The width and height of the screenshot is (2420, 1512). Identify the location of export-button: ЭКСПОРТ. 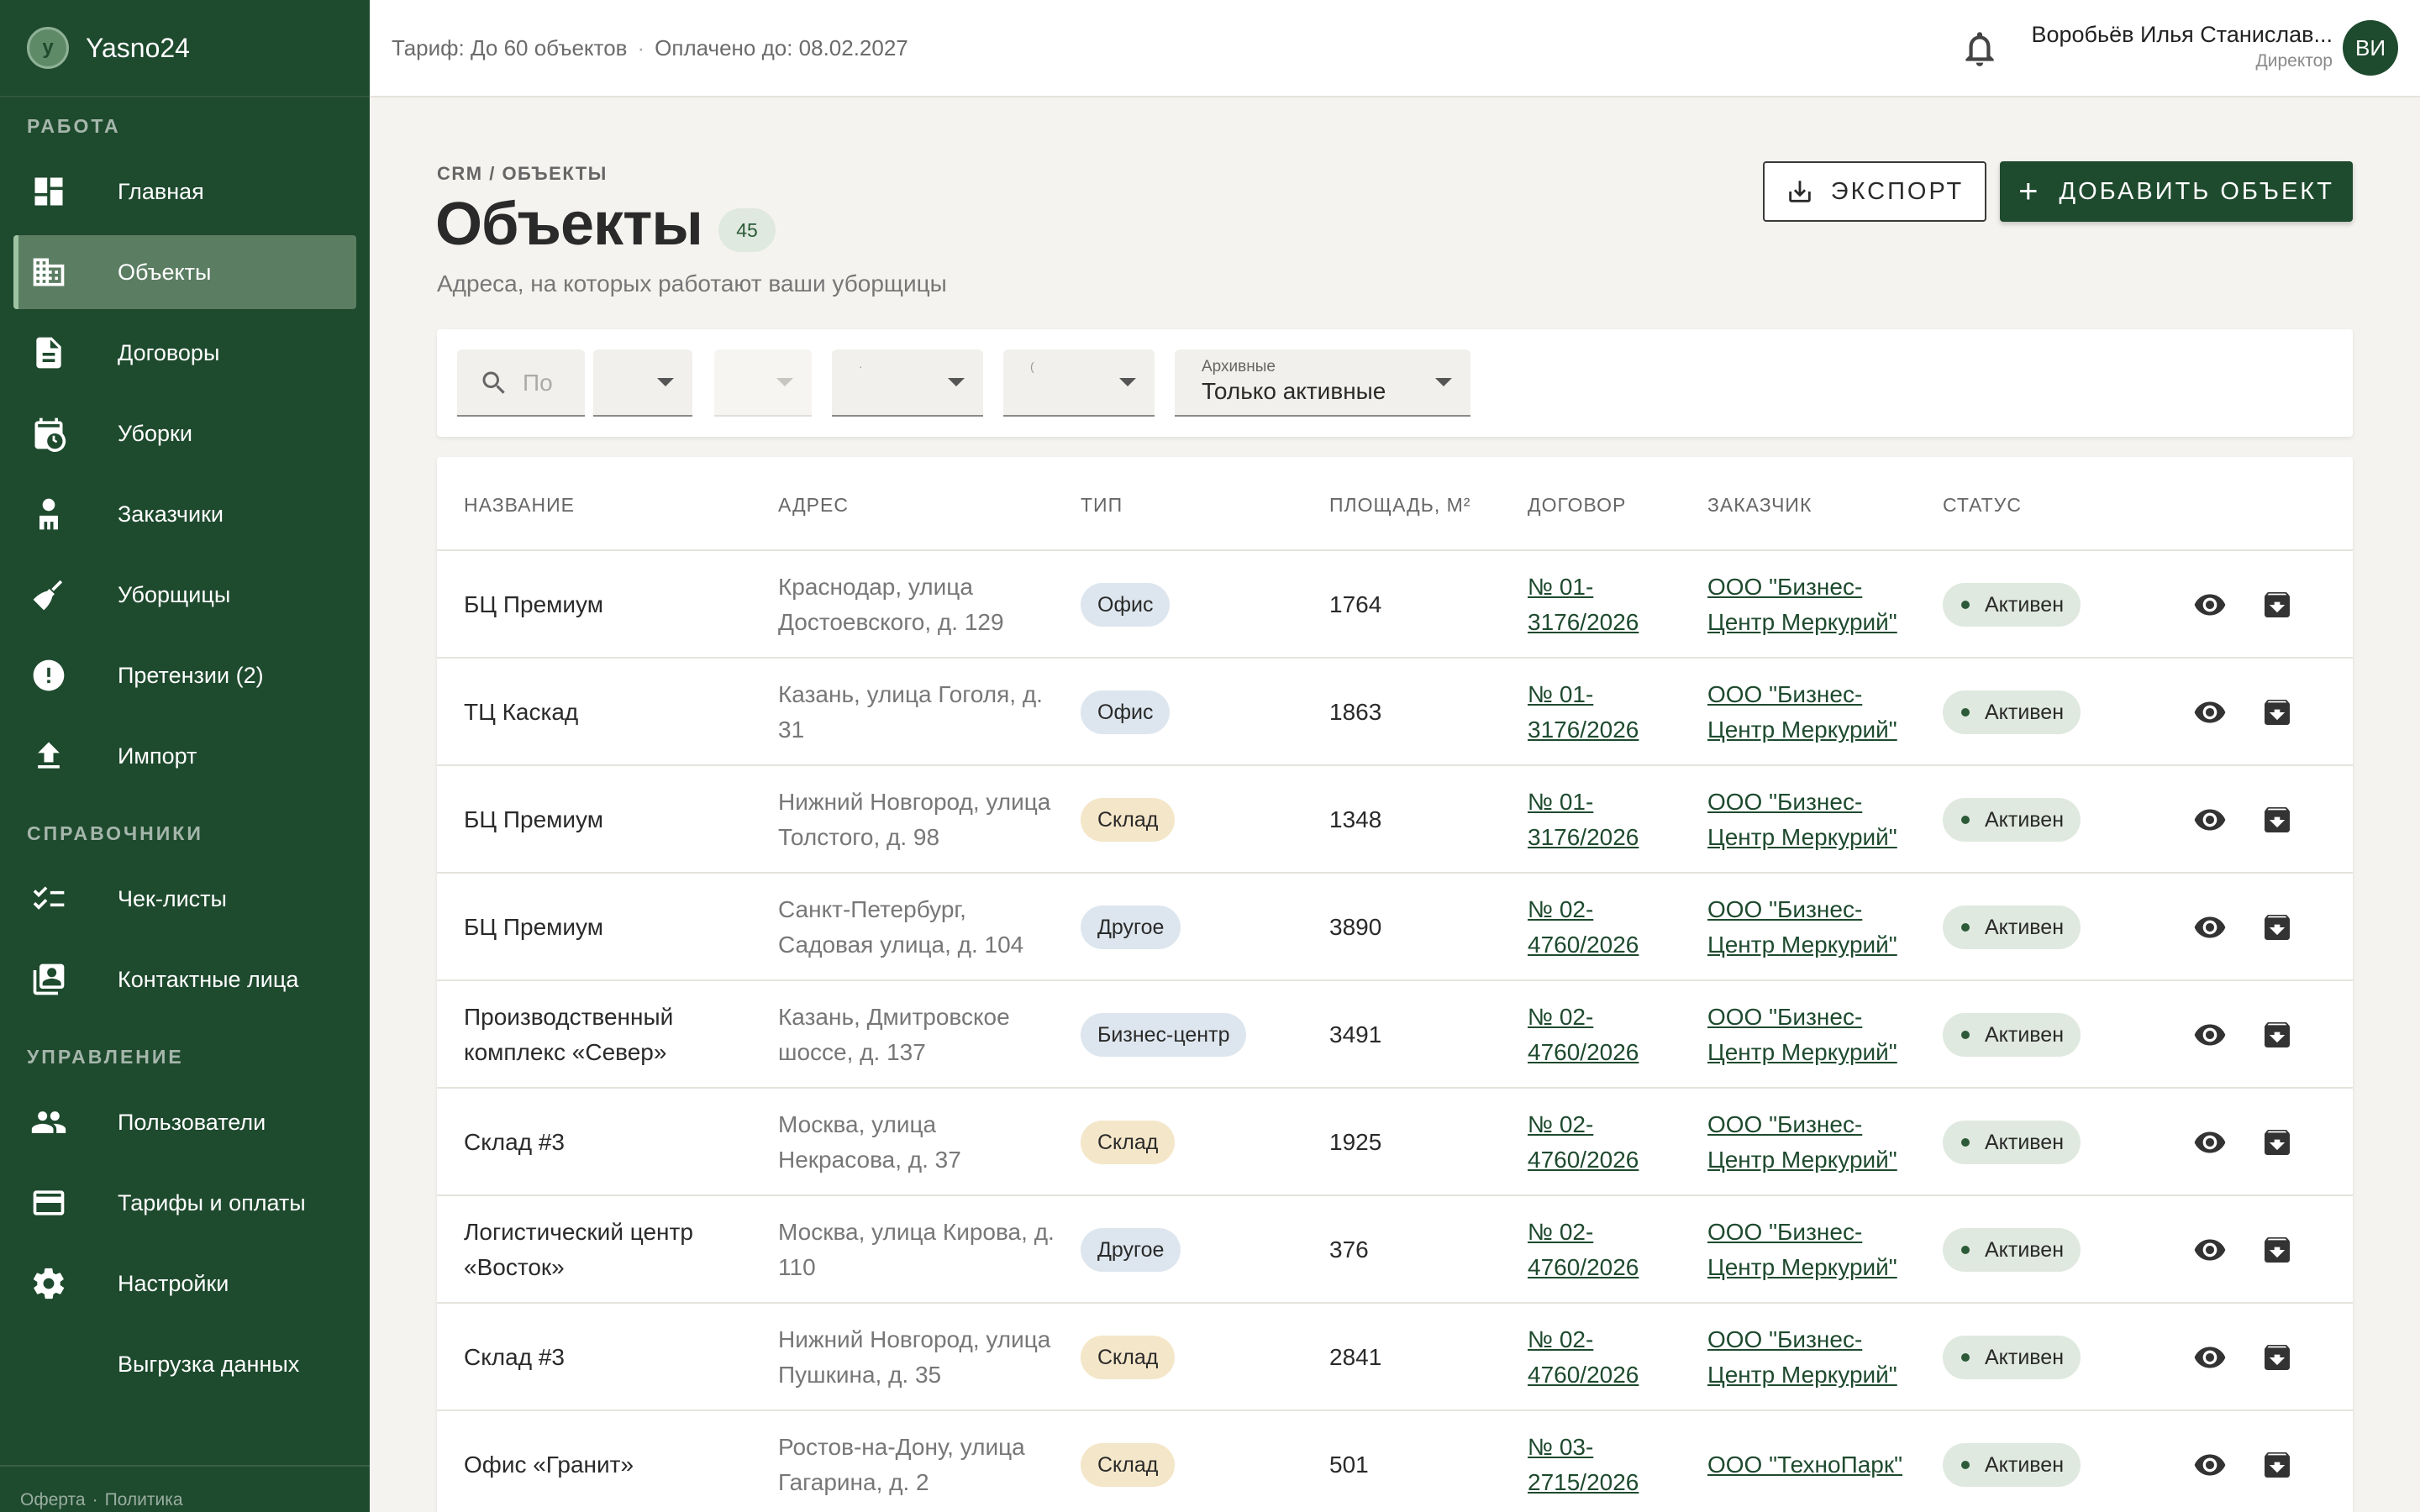
(1874, 191).